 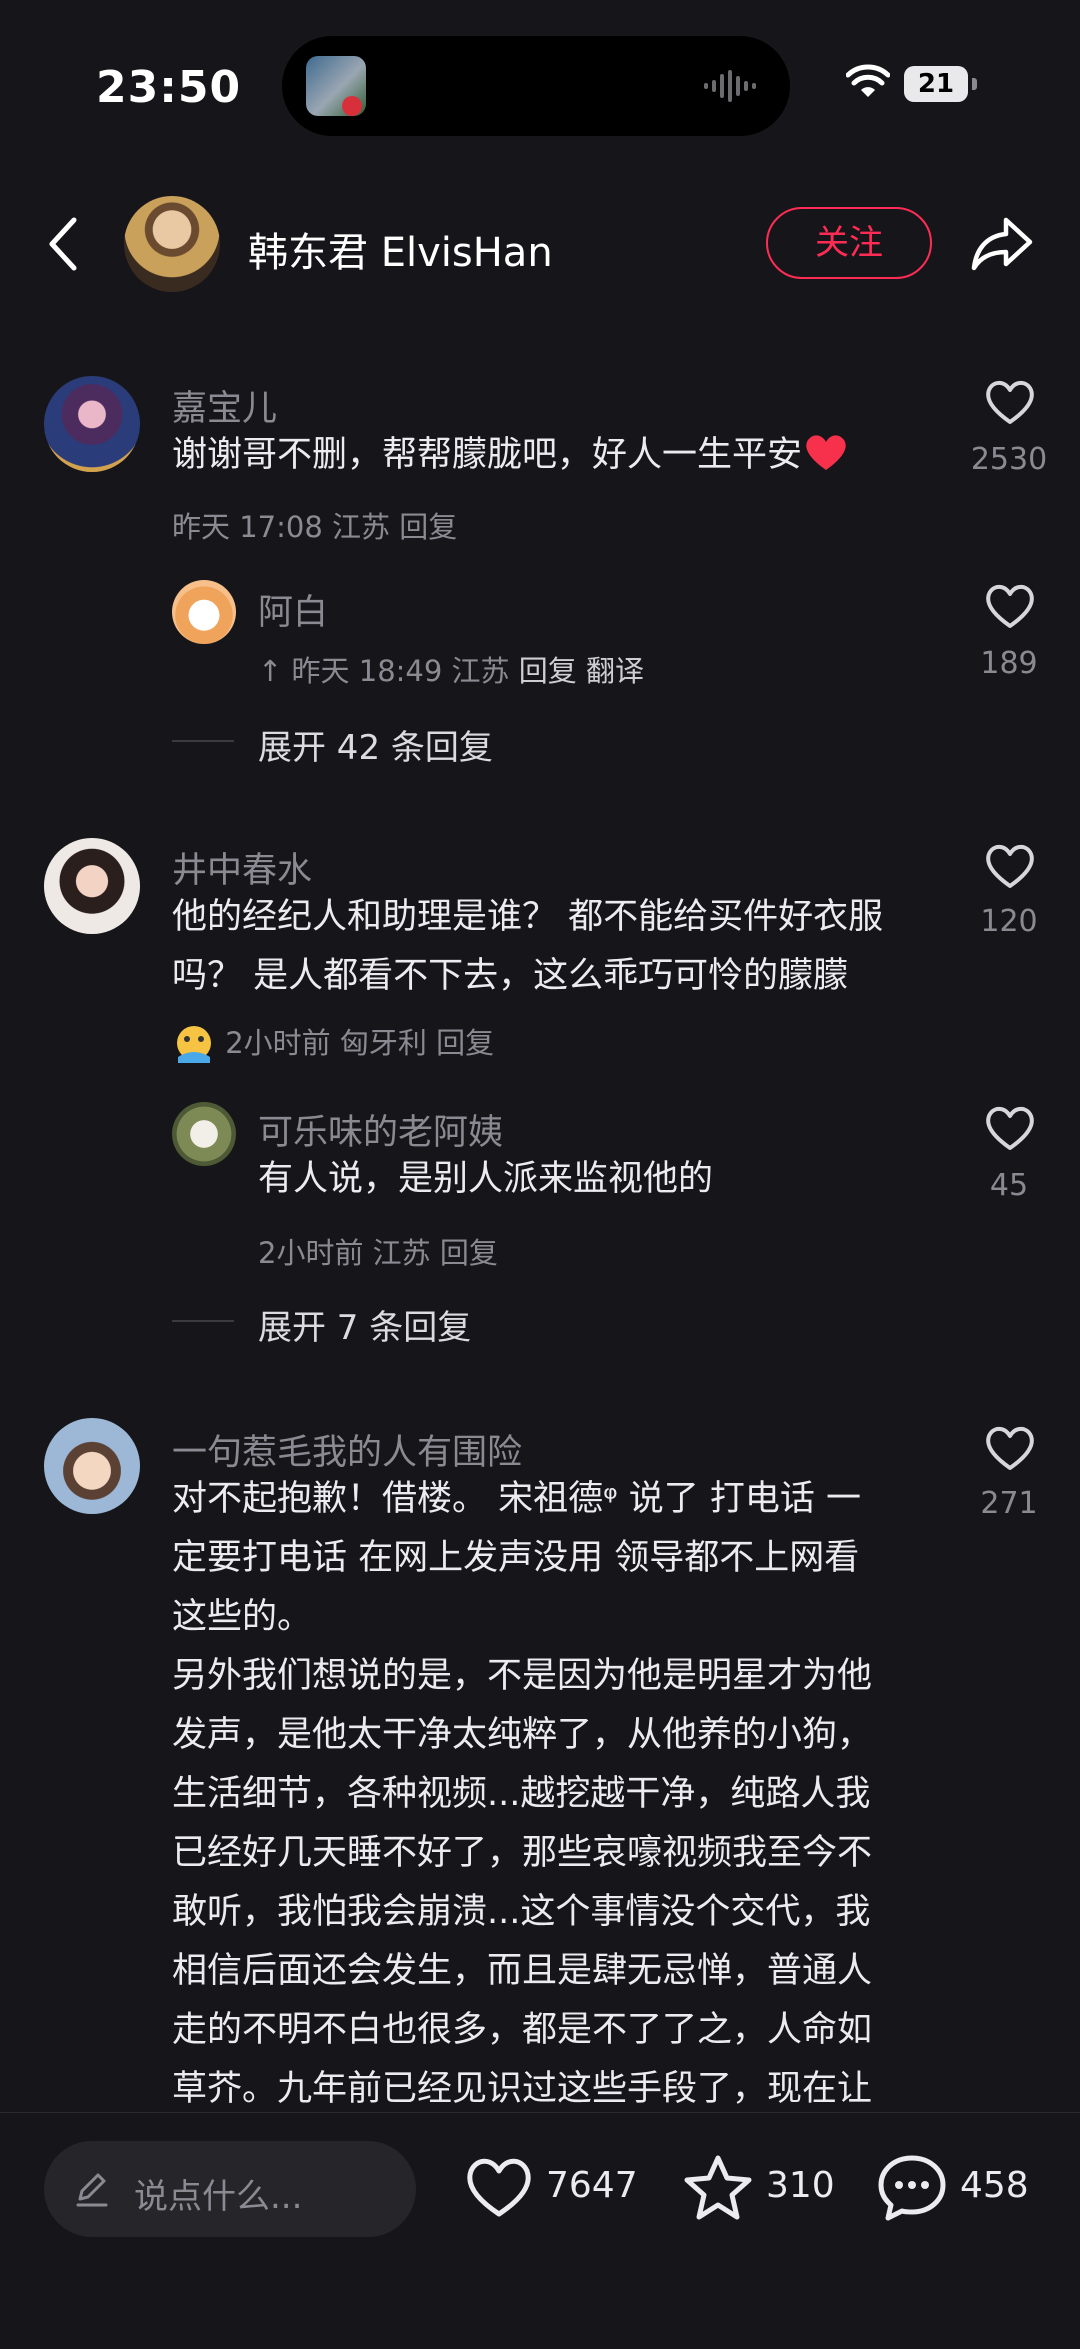 I want to click on reply-meta: ↑ 昨天 18:49 江苏 回复 翻译, so click(x=451, y=669).